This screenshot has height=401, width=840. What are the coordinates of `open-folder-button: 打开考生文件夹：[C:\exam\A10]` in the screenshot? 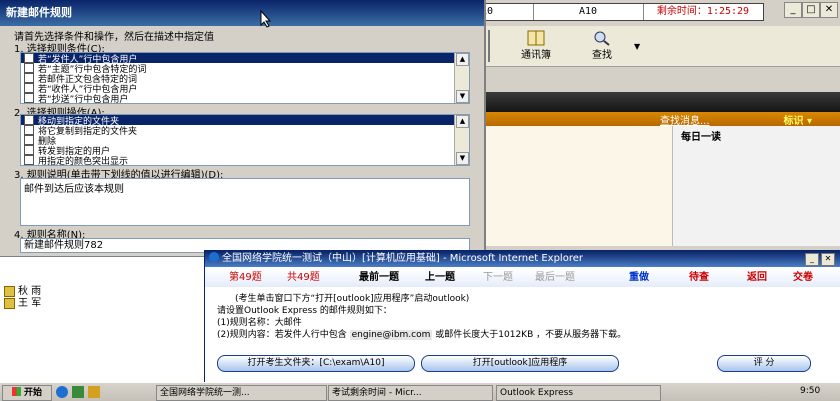 It's located at (316, 363).